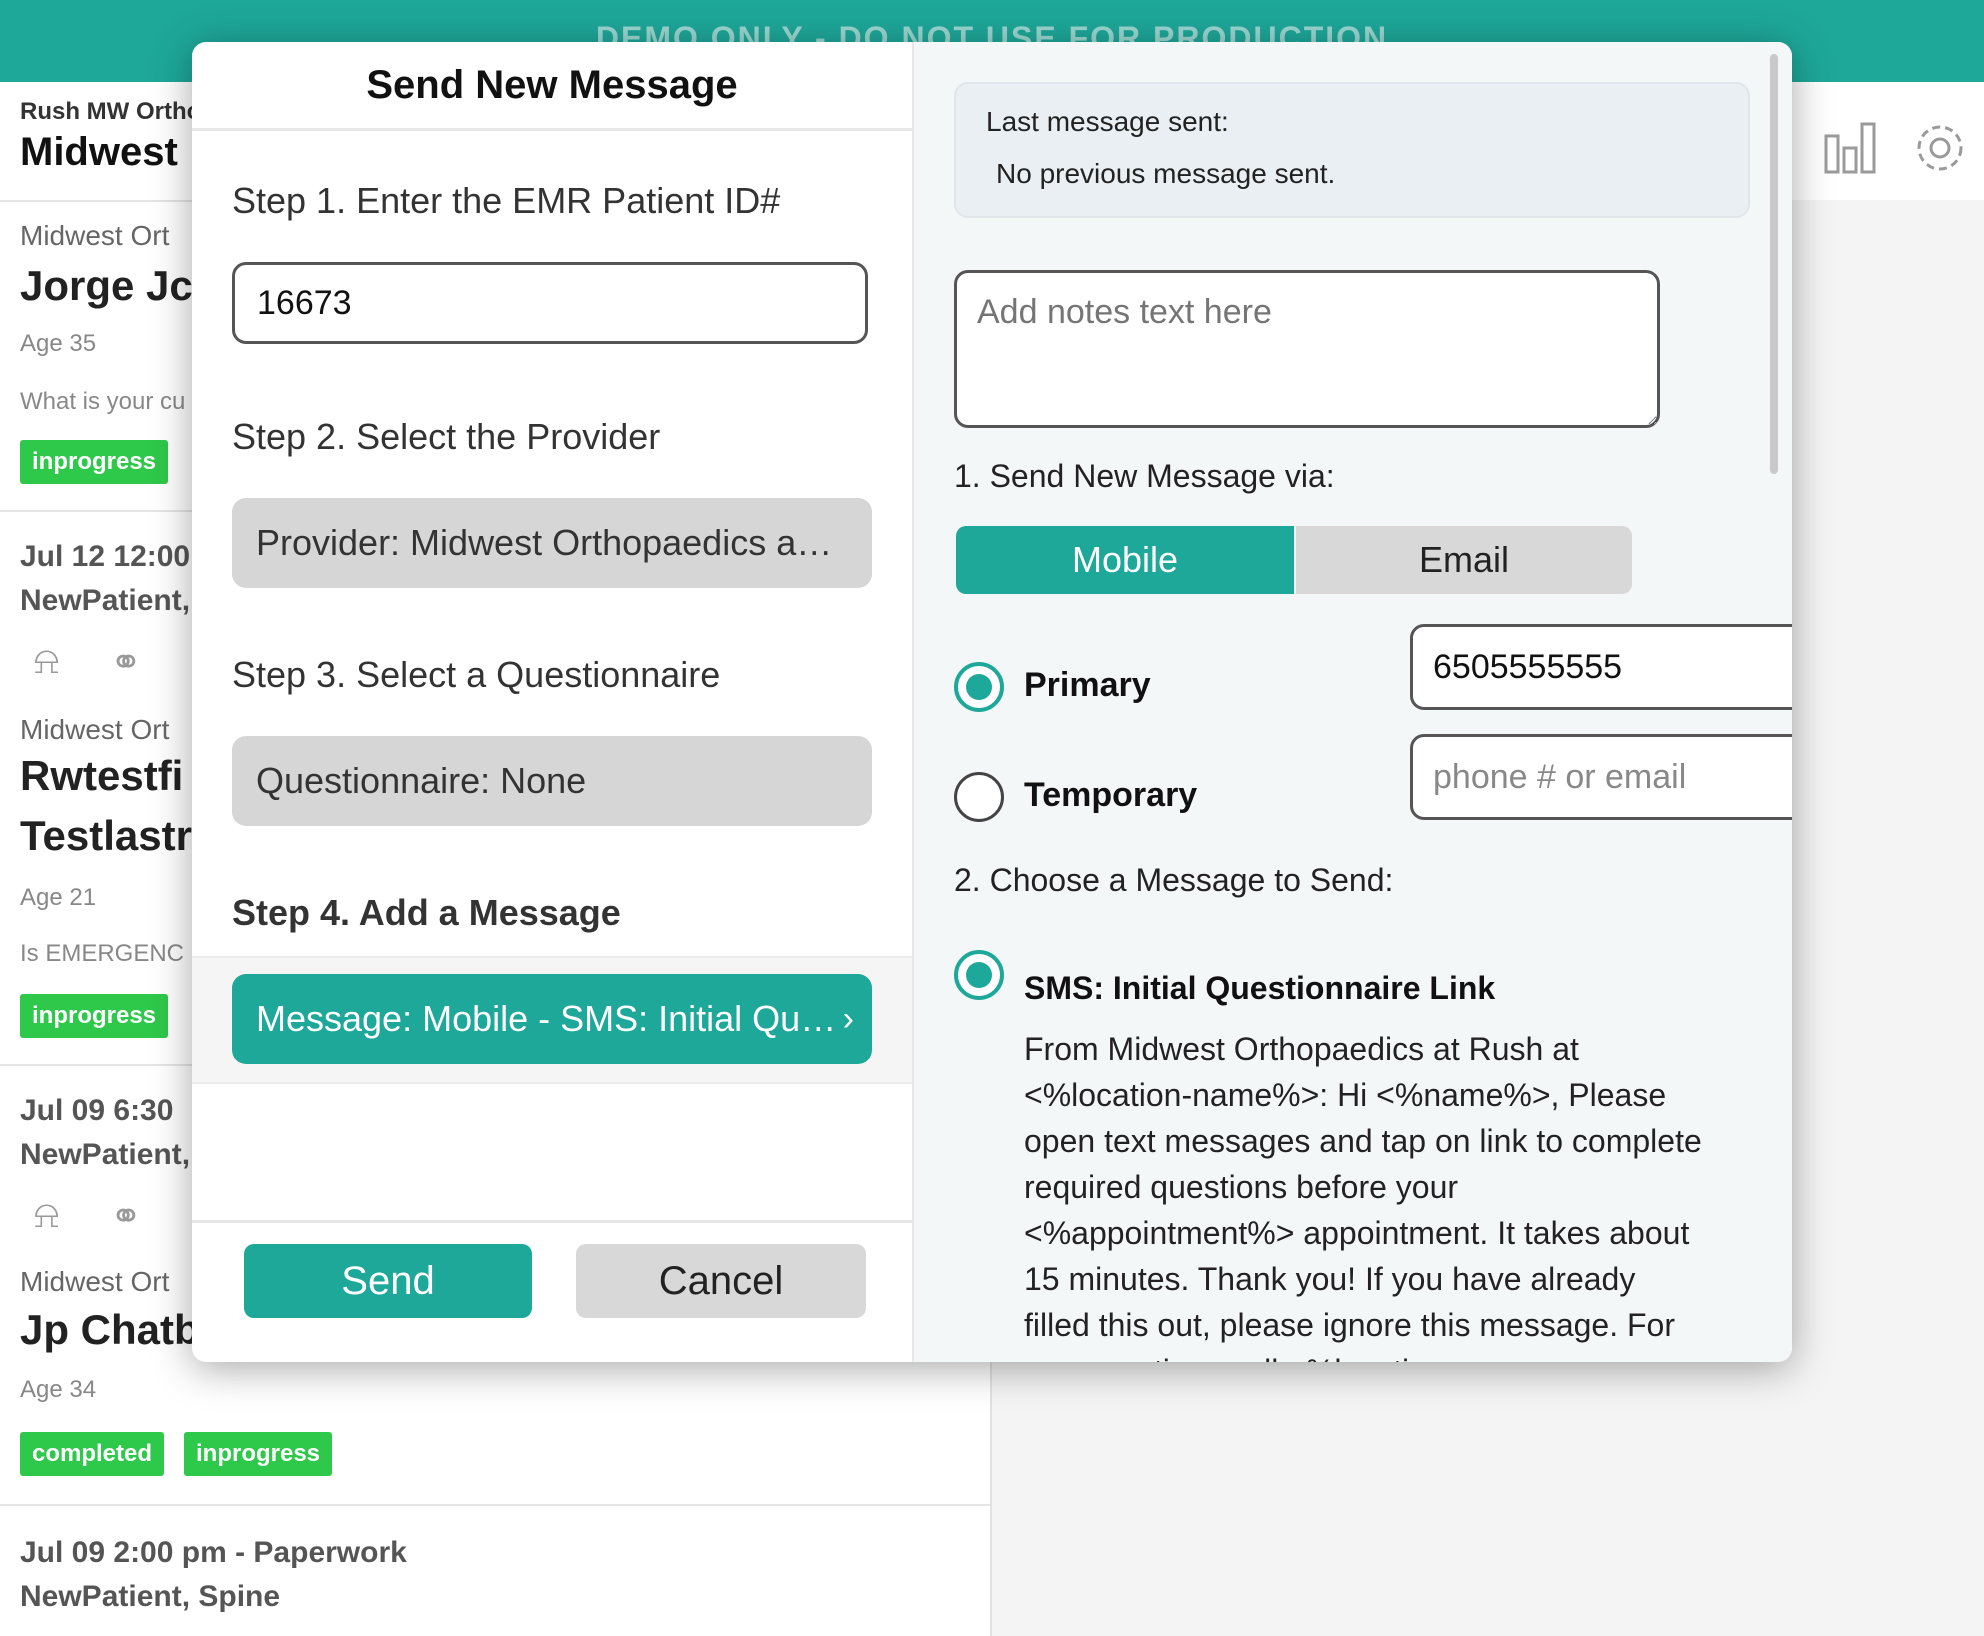  Describe the element at coordinates (979, 797) in the screenshot. I see `temporary-radio` at that location.